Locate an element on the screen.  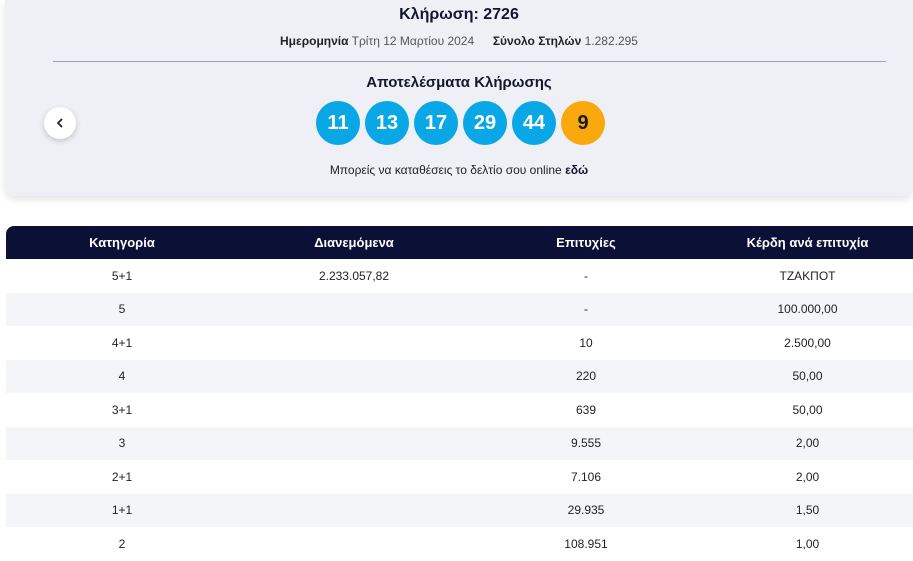
table-row: 5+1 2.233.057,82 - ΤΖΑΚΠΟΤ is located at coordinates (459, 276).